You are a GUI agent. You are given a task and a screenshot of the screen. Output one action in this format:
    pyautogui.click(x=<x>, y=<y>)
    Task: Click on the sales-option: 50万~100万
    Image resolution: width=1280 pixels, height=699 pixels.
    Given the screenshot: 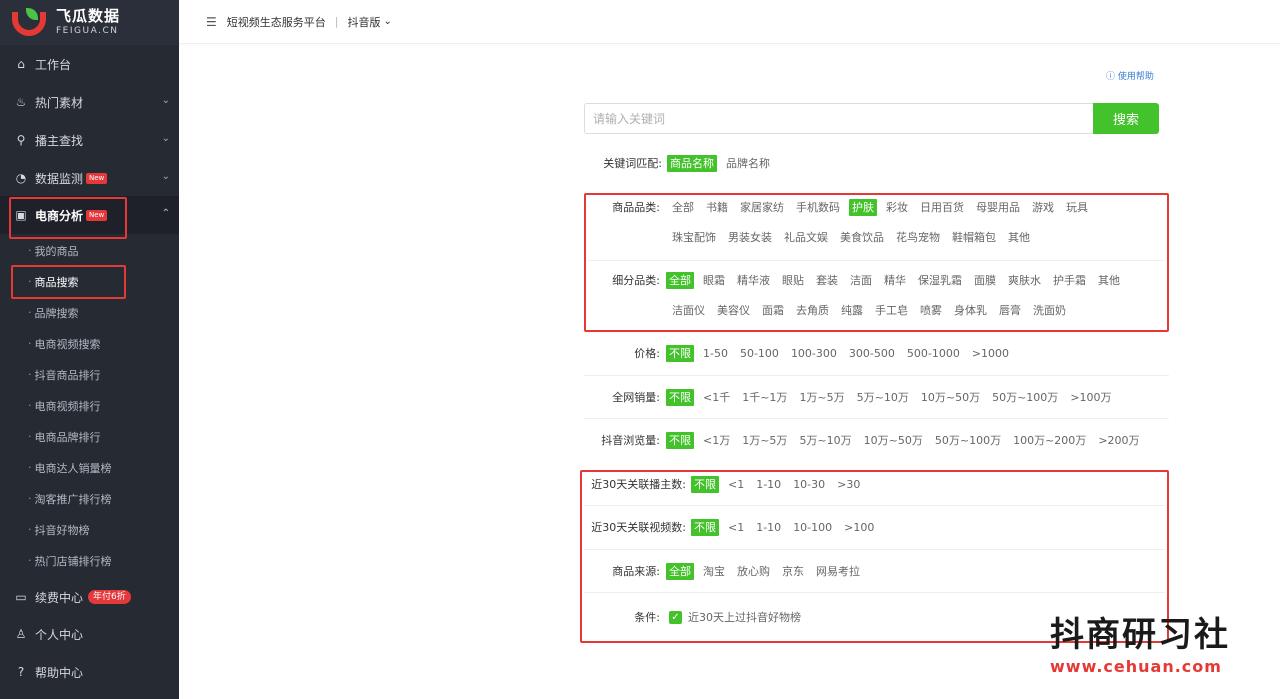 What is the action you would take?
    pyautogui.click(x=1025, y=397)
    